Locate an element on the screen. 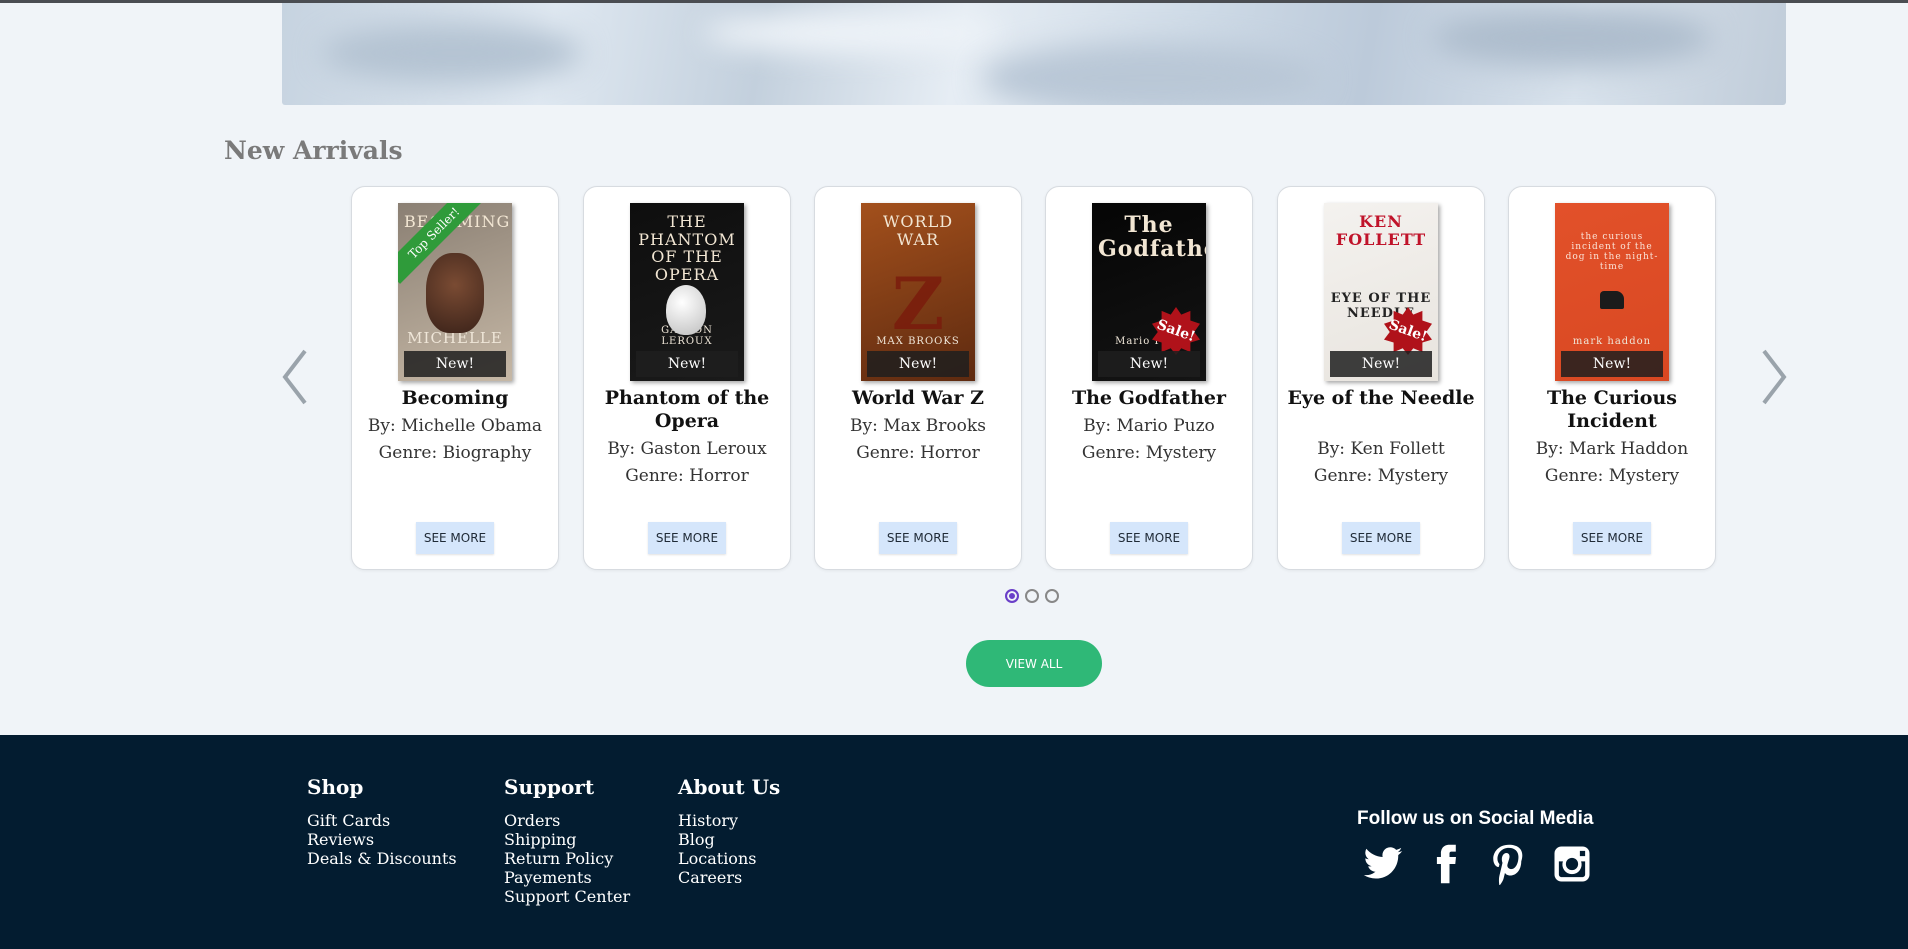  view-all-button: VIEW ALL is located at coordinates (1034, 663).